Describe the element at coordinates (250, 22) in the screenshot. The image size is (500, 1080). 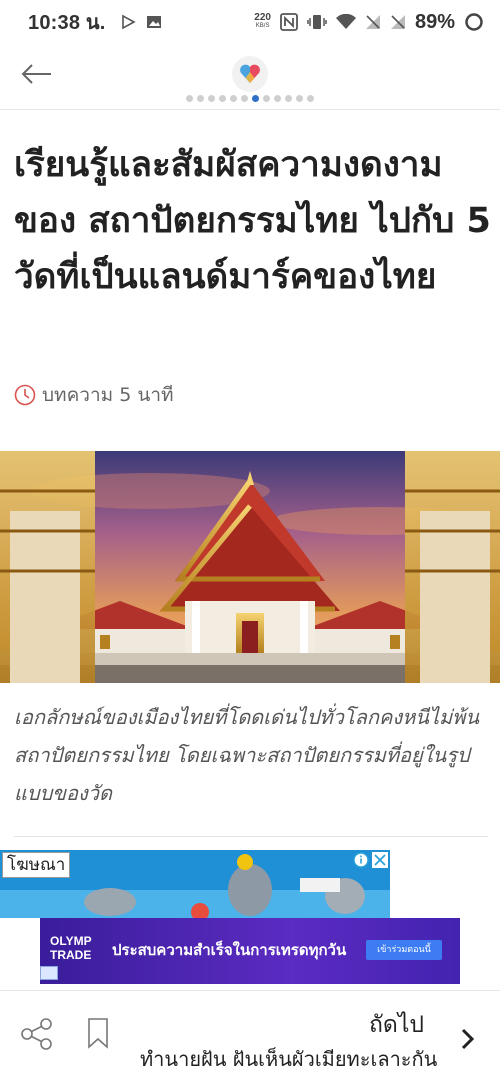
I see `status-bar: 10:38 น. 220 KB/S 89%` at that location.